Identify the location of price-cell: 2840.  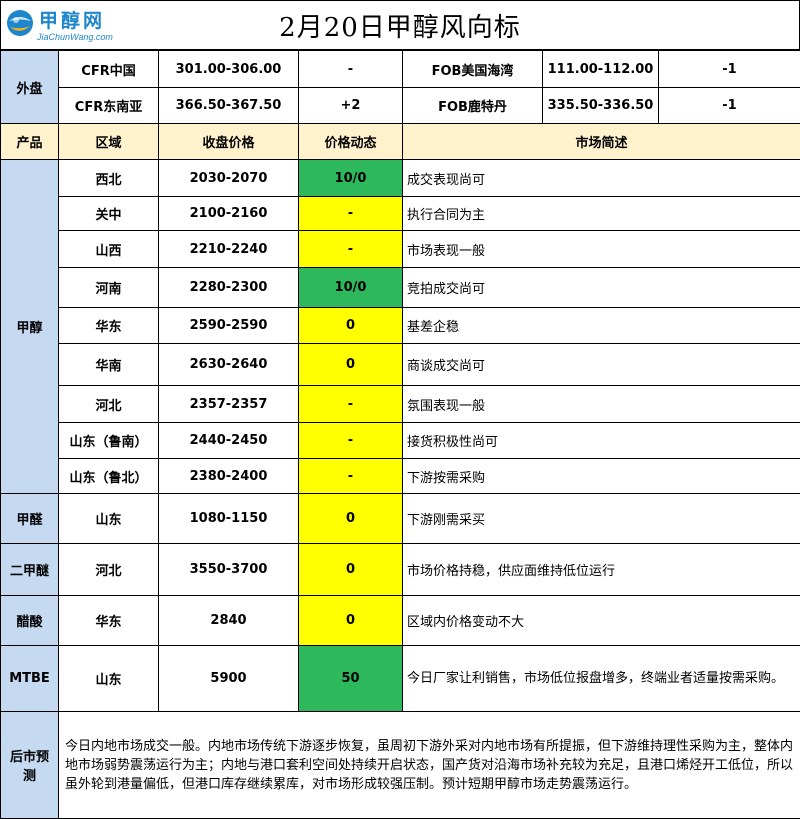
(229, 621).